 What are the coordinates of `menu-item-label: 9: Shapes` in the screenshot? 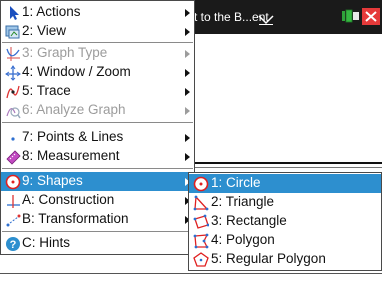 It's located at (52, 180).